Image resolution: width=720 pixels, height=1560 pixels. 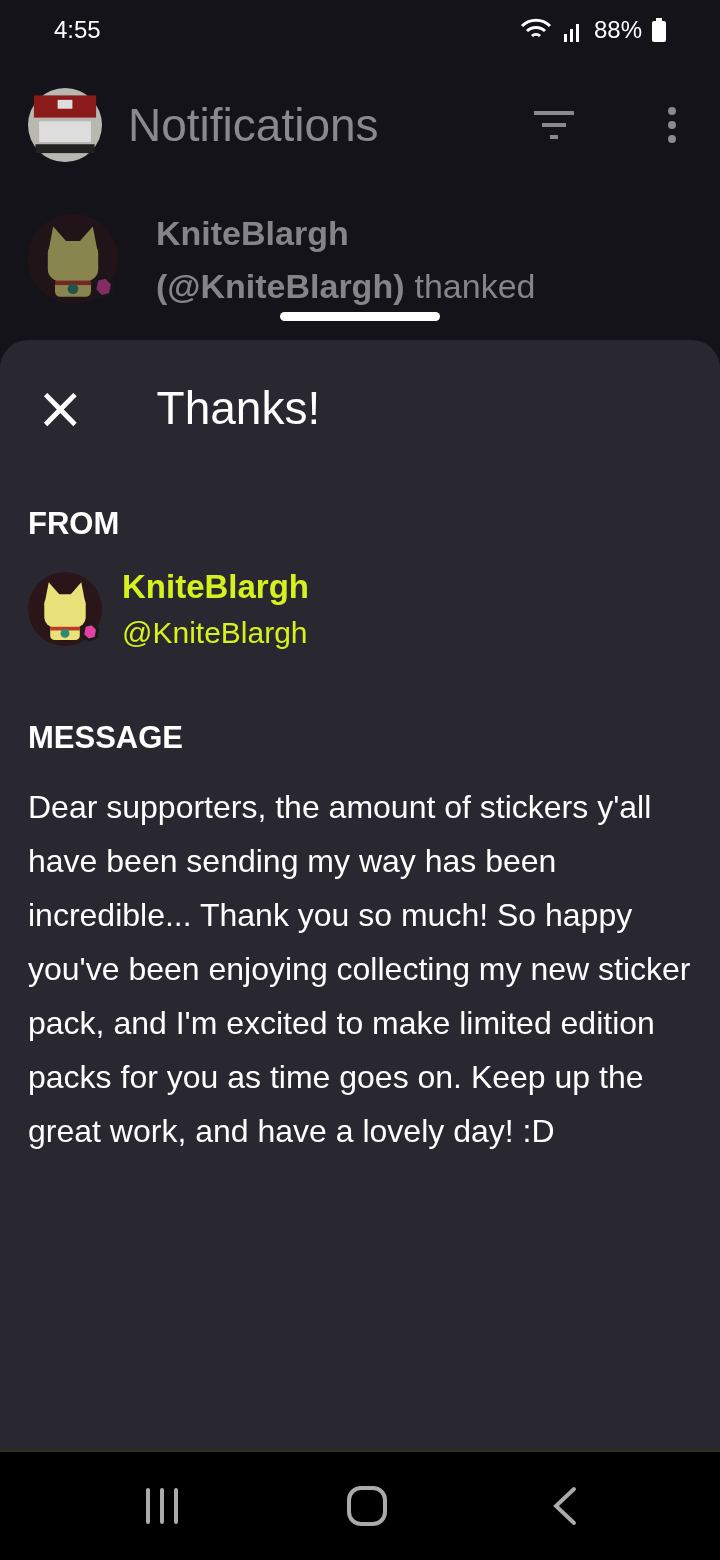 I want to click on section-label: MESSAGE, so click(x=106, y=738).